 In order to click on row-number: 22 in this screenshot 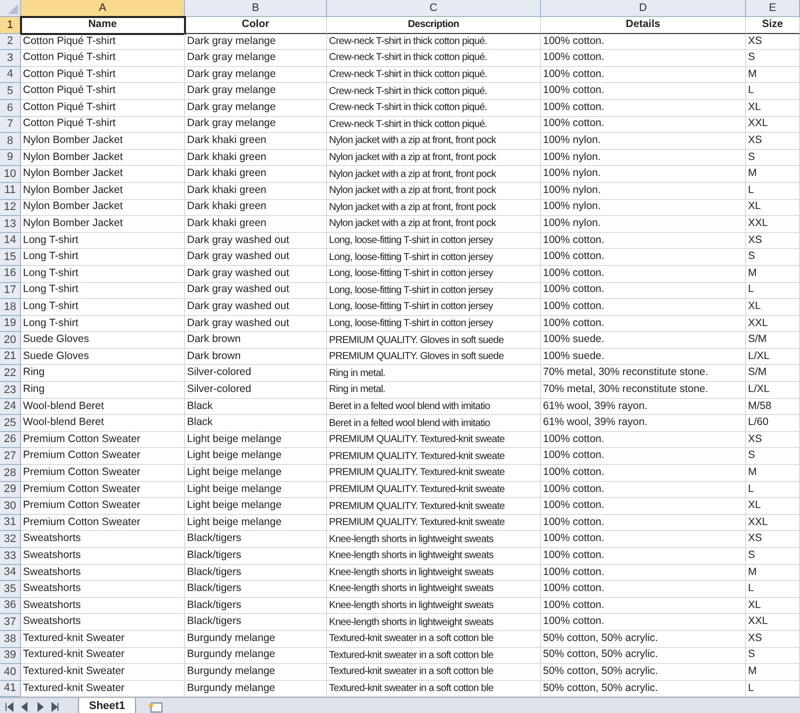, I will do `click(10, 373)`.